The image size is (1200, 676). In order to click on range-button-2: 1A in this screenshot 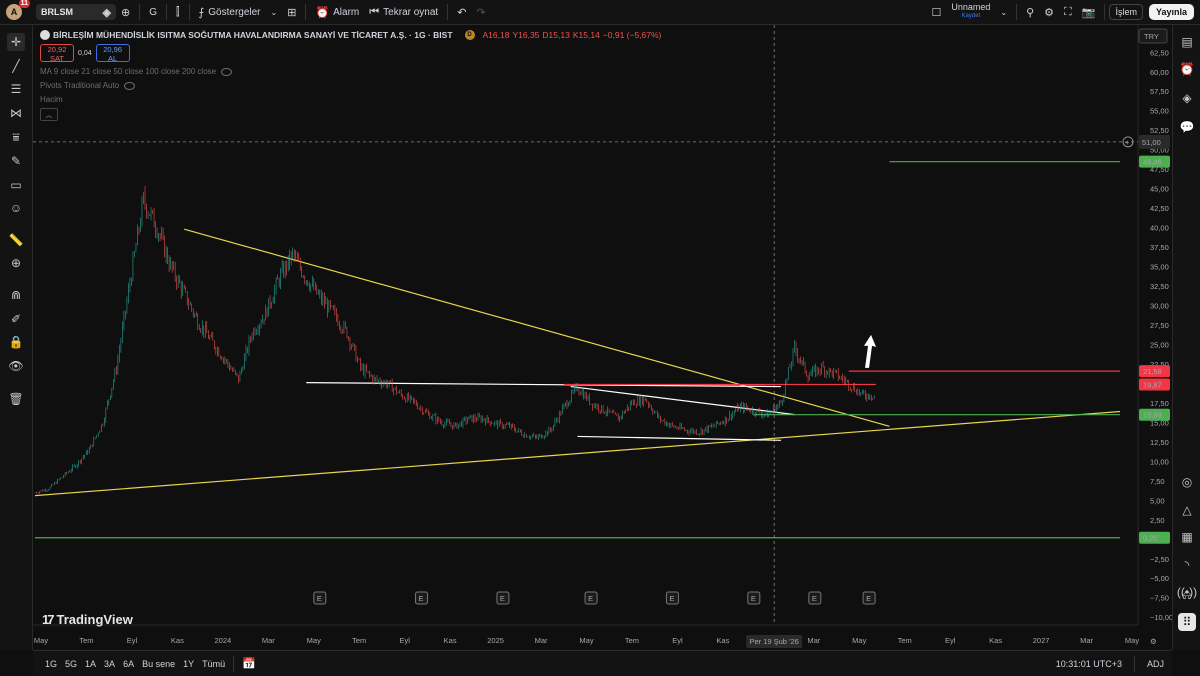, I will do `click(90, 664)`.